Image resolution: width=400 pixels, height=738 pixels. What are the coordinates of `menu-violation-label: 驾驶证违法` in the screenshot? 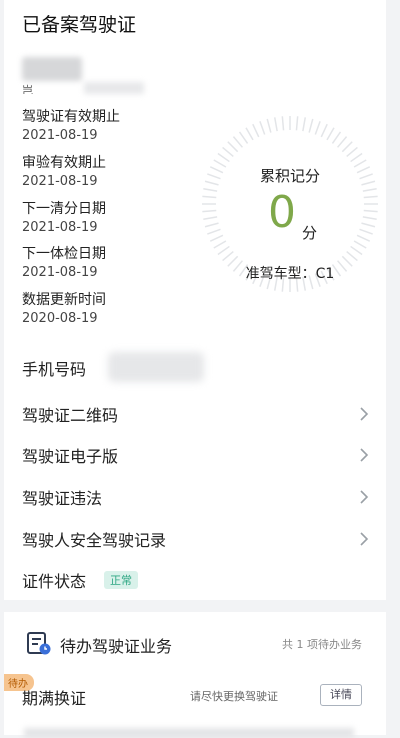 It's located at (62, 498).